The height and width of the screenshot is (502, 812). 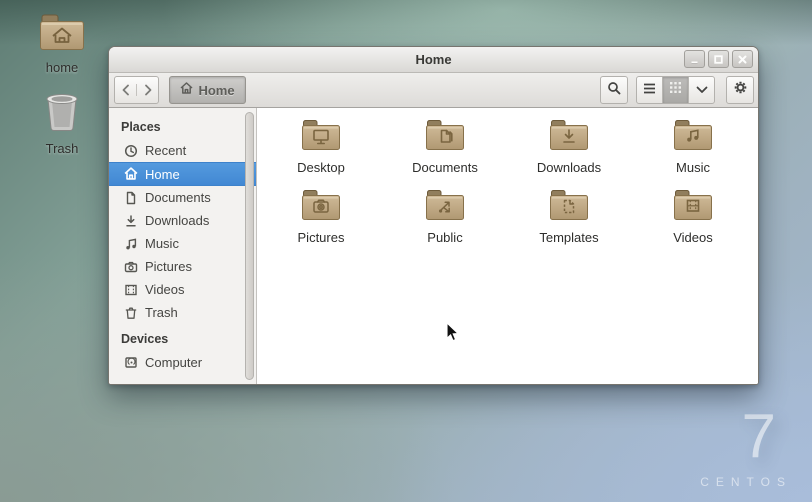 What do you see at coordinates (746, 482) in the screenshot?
I see `watermark-brand: CENTOS` at bounding box center [746, 482].